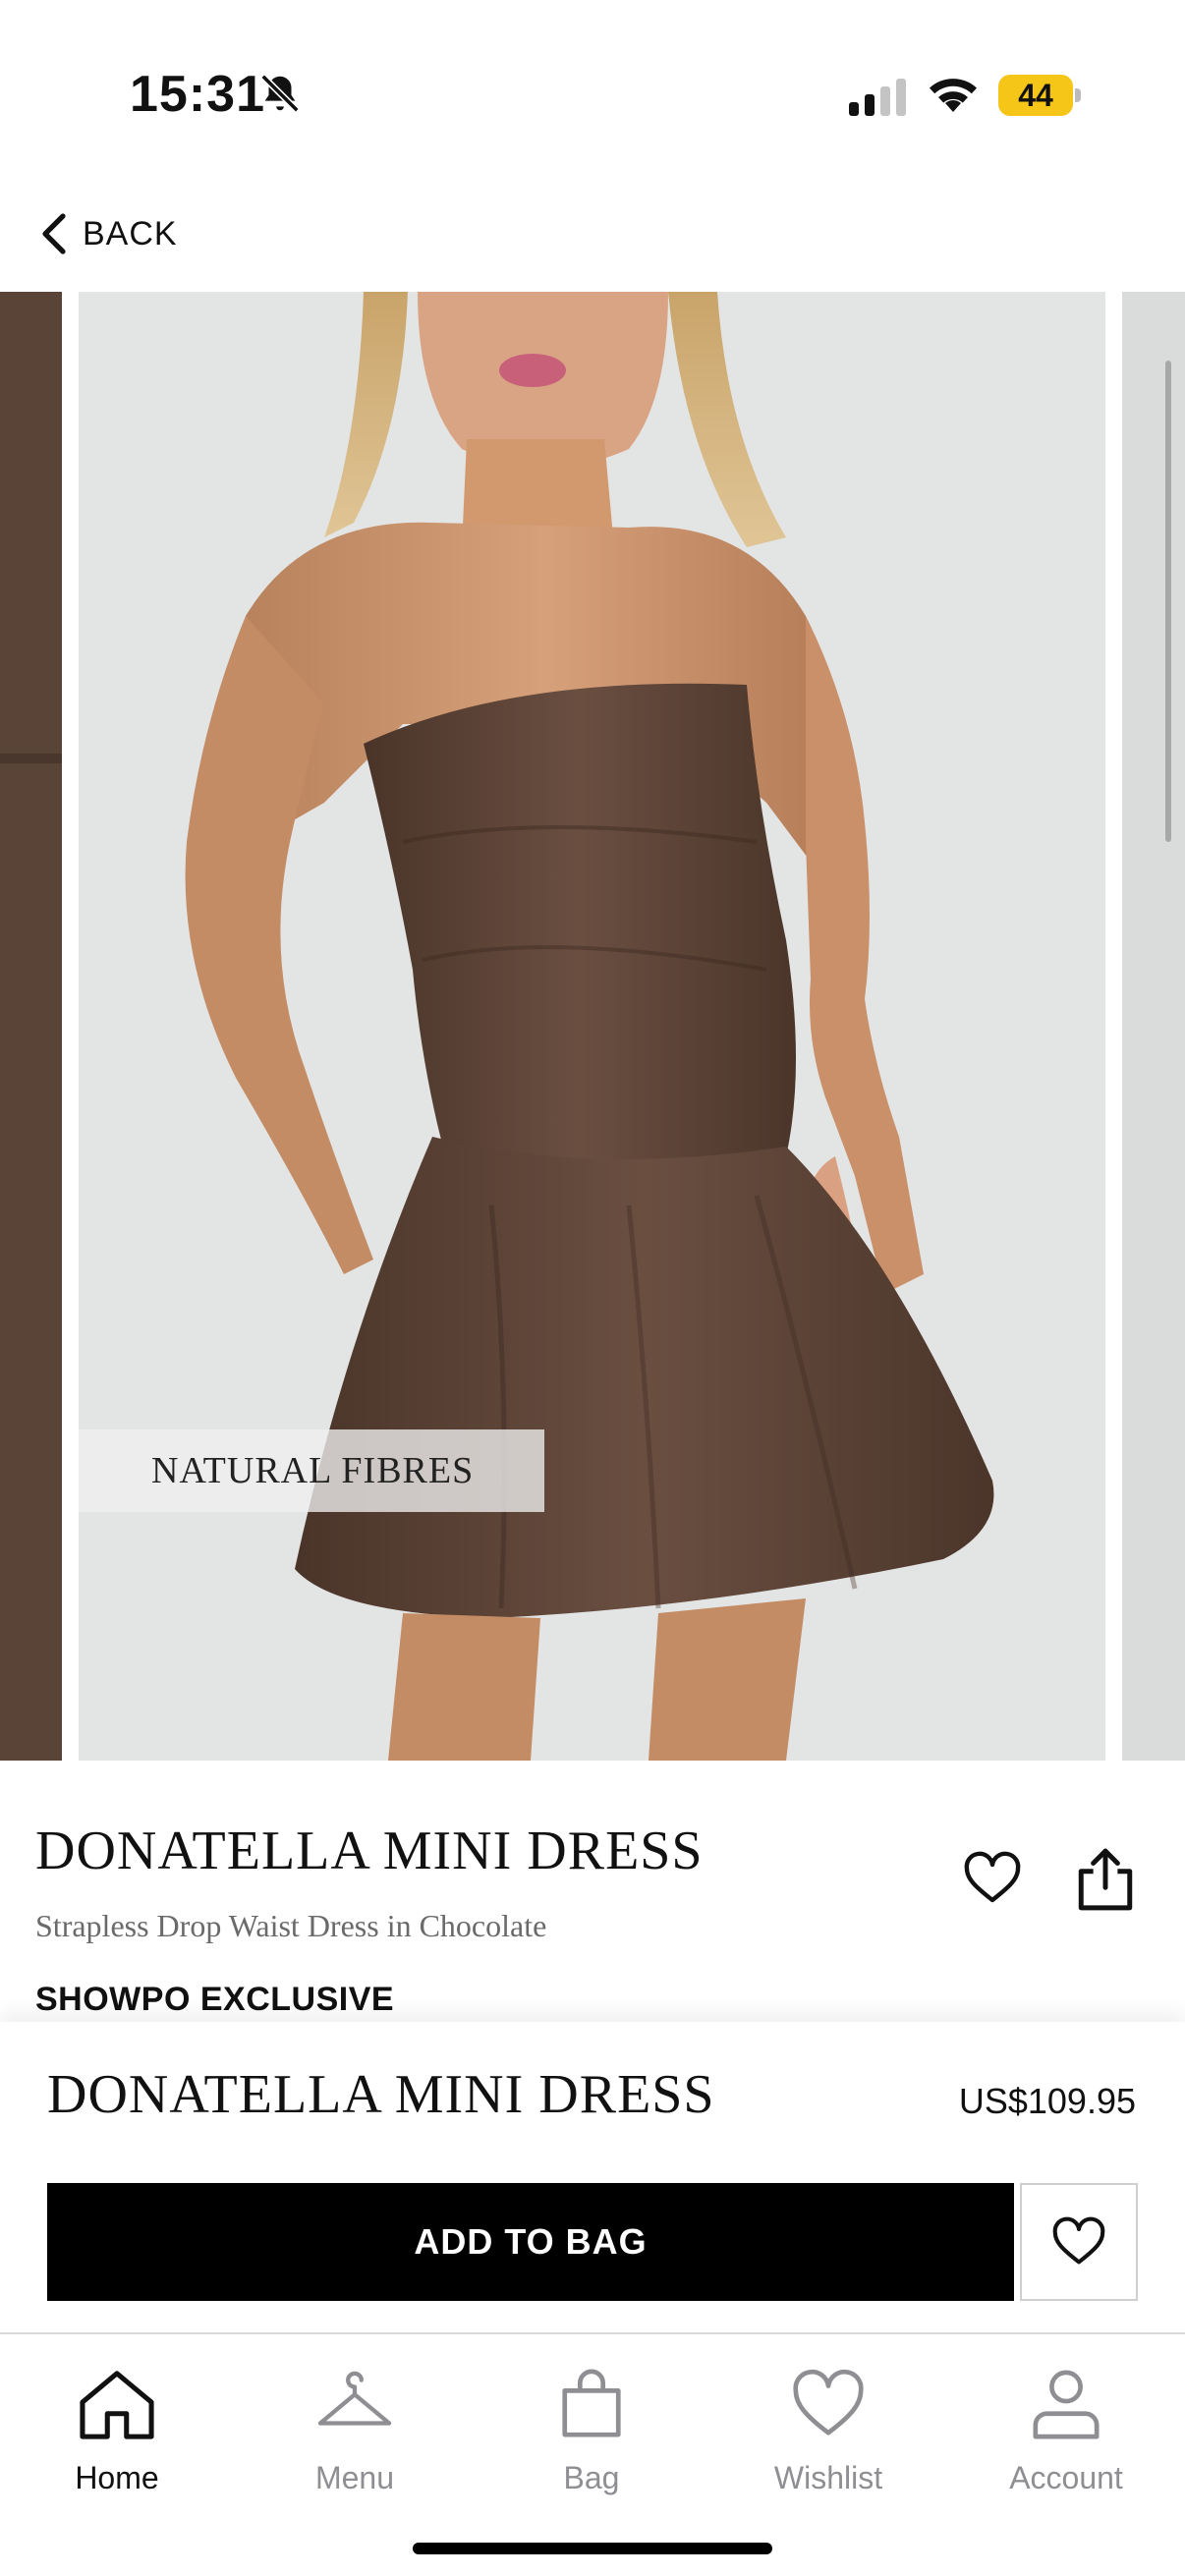 This screenshot has width=1185, height=2576. I want to click on back-button: BACK, so click(108, 233).